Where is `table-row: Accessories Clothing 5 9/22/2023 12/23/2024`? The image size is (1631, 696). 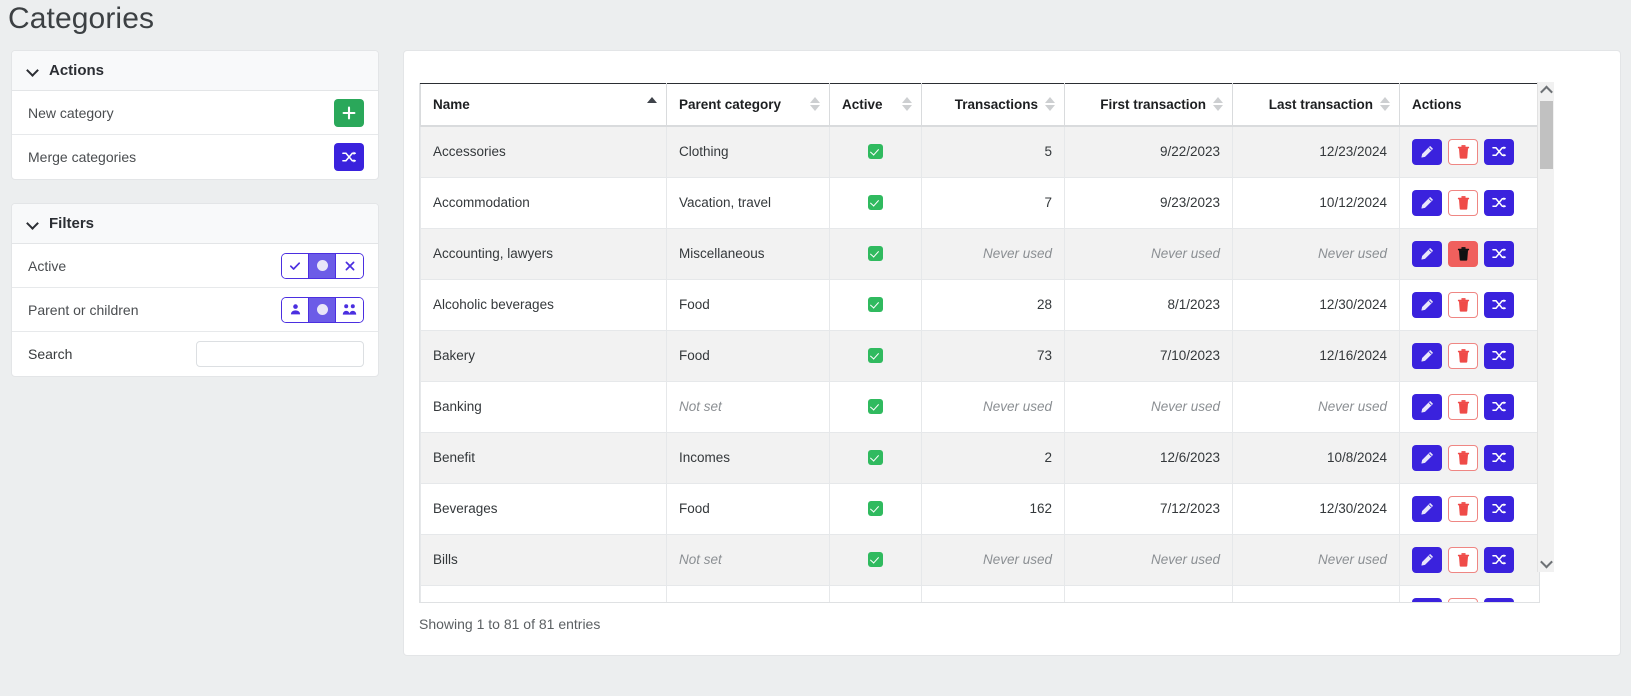 table-row: Accessories Clothing 5 9/22/2023 12/23/2024 is located at coordinates (979, 151).